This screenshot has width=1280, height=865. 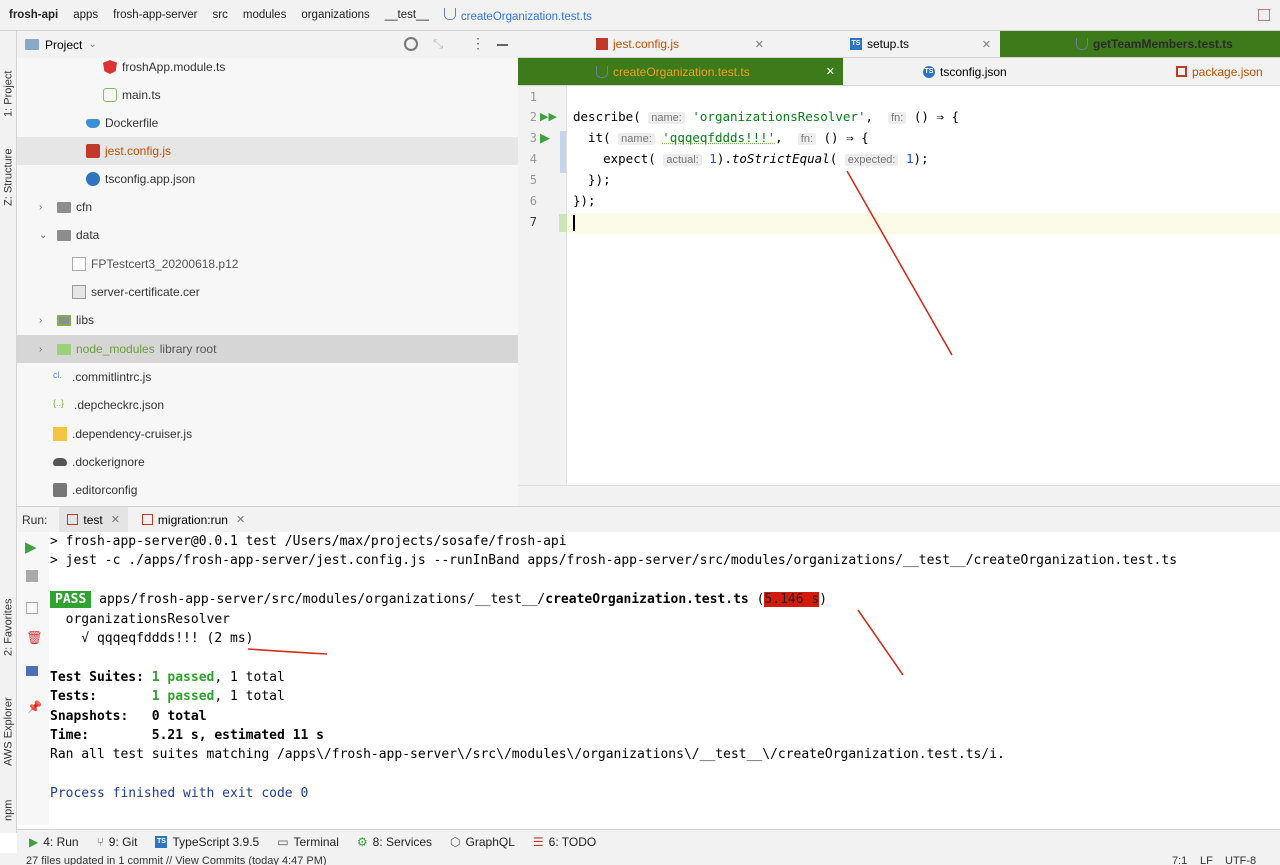 I want to click on tool-label: 9: Git, so click(x=123, y=841).